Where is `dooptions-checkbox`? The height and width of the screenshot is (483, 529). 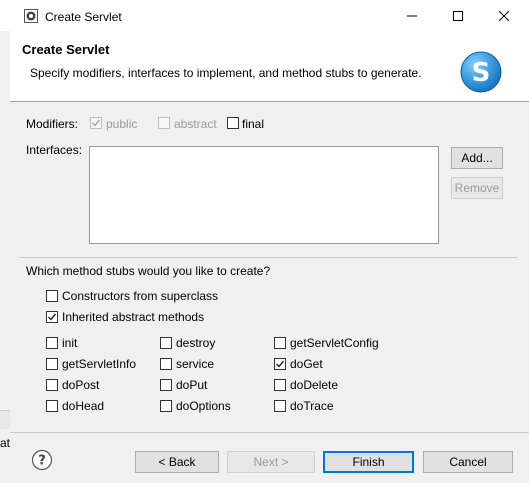
dooptions-checkbox is located at coordinates (166, 406).